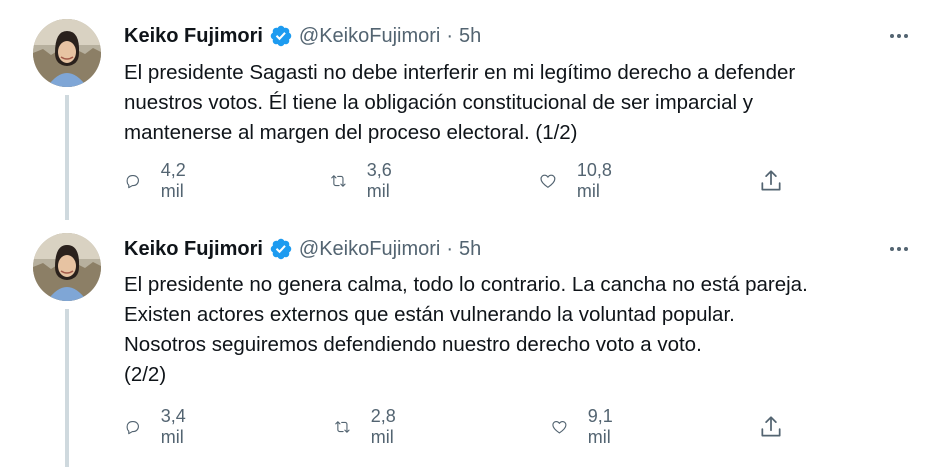  Describe the element at coordinates (600, 426) in the screenshot. I see `like-count: 9,1 mil` at that location.